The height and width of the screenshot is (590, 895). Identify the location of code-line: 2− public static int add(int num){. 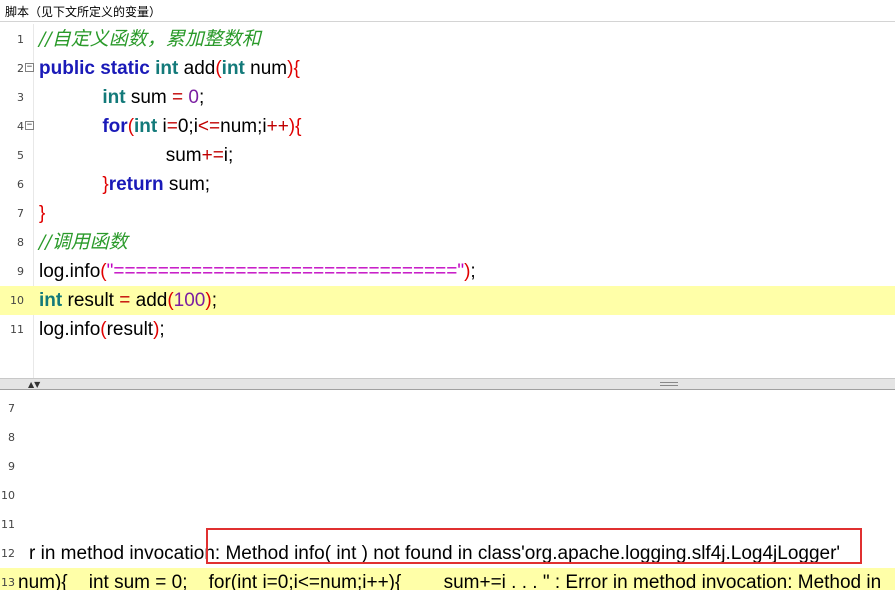
(447, 68).